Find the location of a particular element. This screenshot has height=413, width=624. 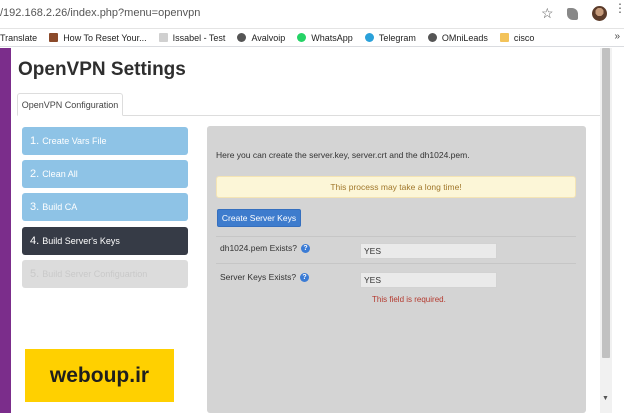

bookmark-label: WhatsApp is located at coordinates (332, 37).